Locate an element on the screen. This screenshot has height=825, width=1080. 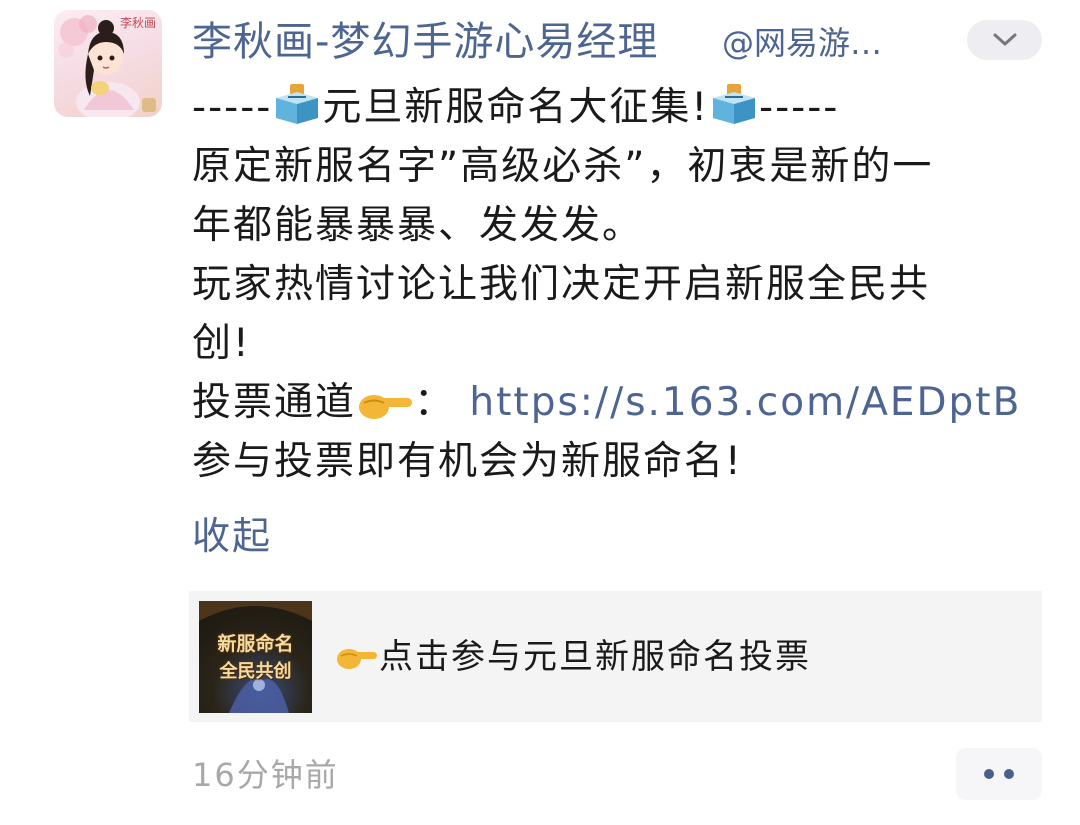
more-options-button is located at coordinates (999, 774).